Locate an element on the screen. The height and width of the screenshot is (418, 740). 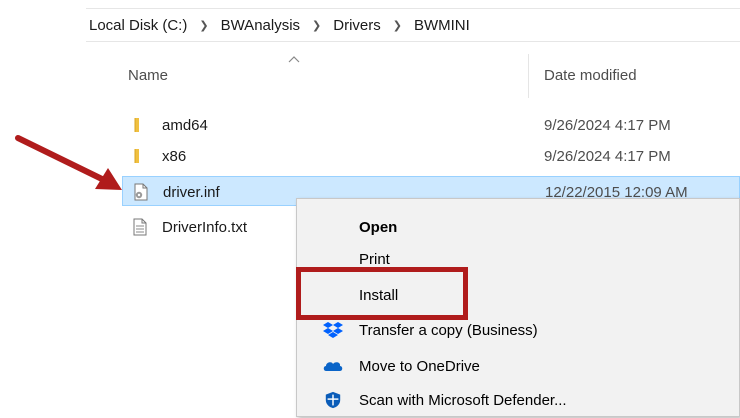
text-file-icon is located at coordinates (140, 227).